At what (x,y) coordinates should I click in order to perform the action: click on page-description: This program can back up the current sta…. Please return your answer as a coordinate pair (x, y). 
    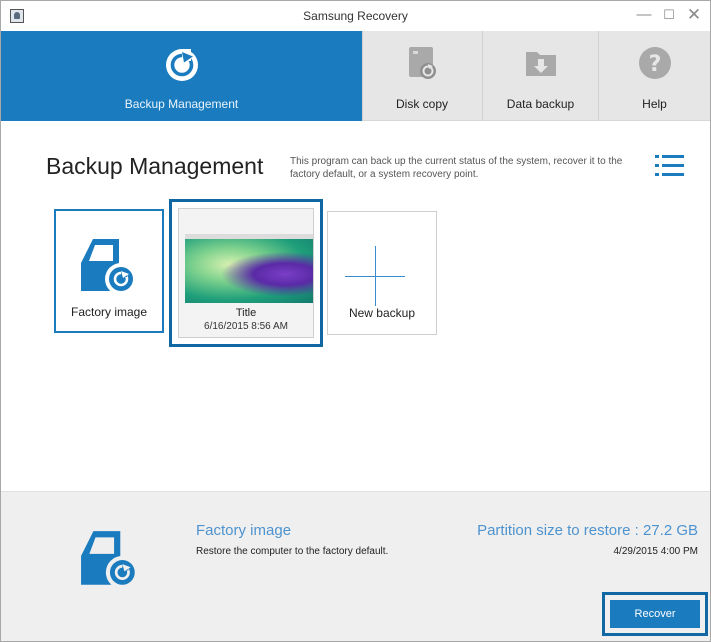
    Looking at the image, I should click on (456, 168).